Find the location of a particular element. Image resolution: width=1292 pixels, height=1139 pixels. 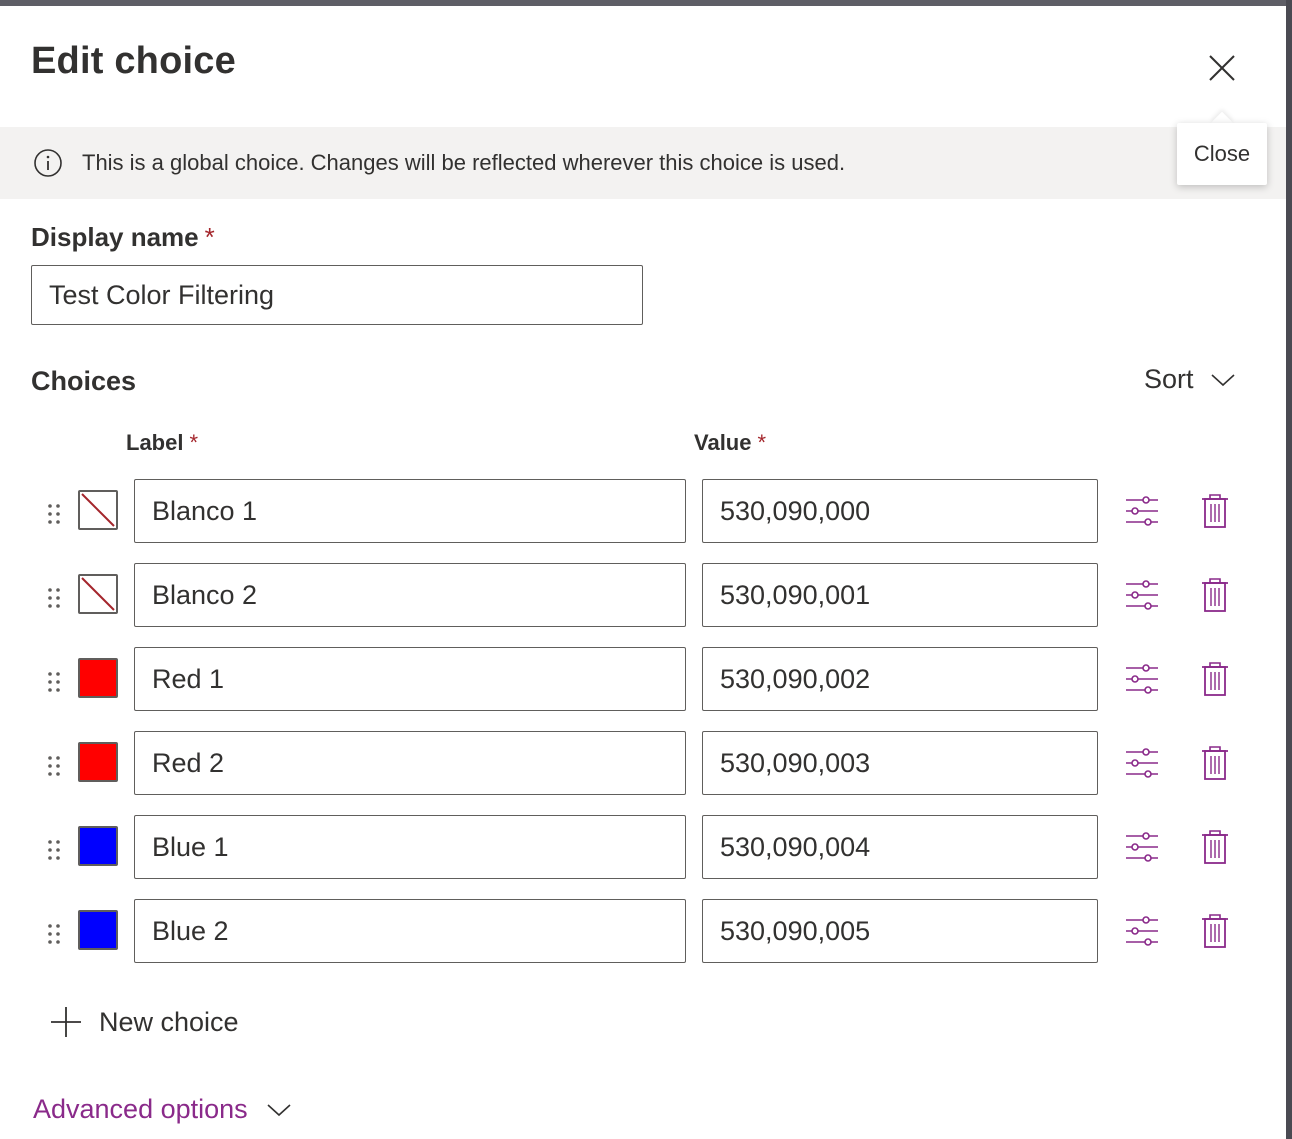

choice-label-input: Blue 1 is located at coordinates (410, 847).